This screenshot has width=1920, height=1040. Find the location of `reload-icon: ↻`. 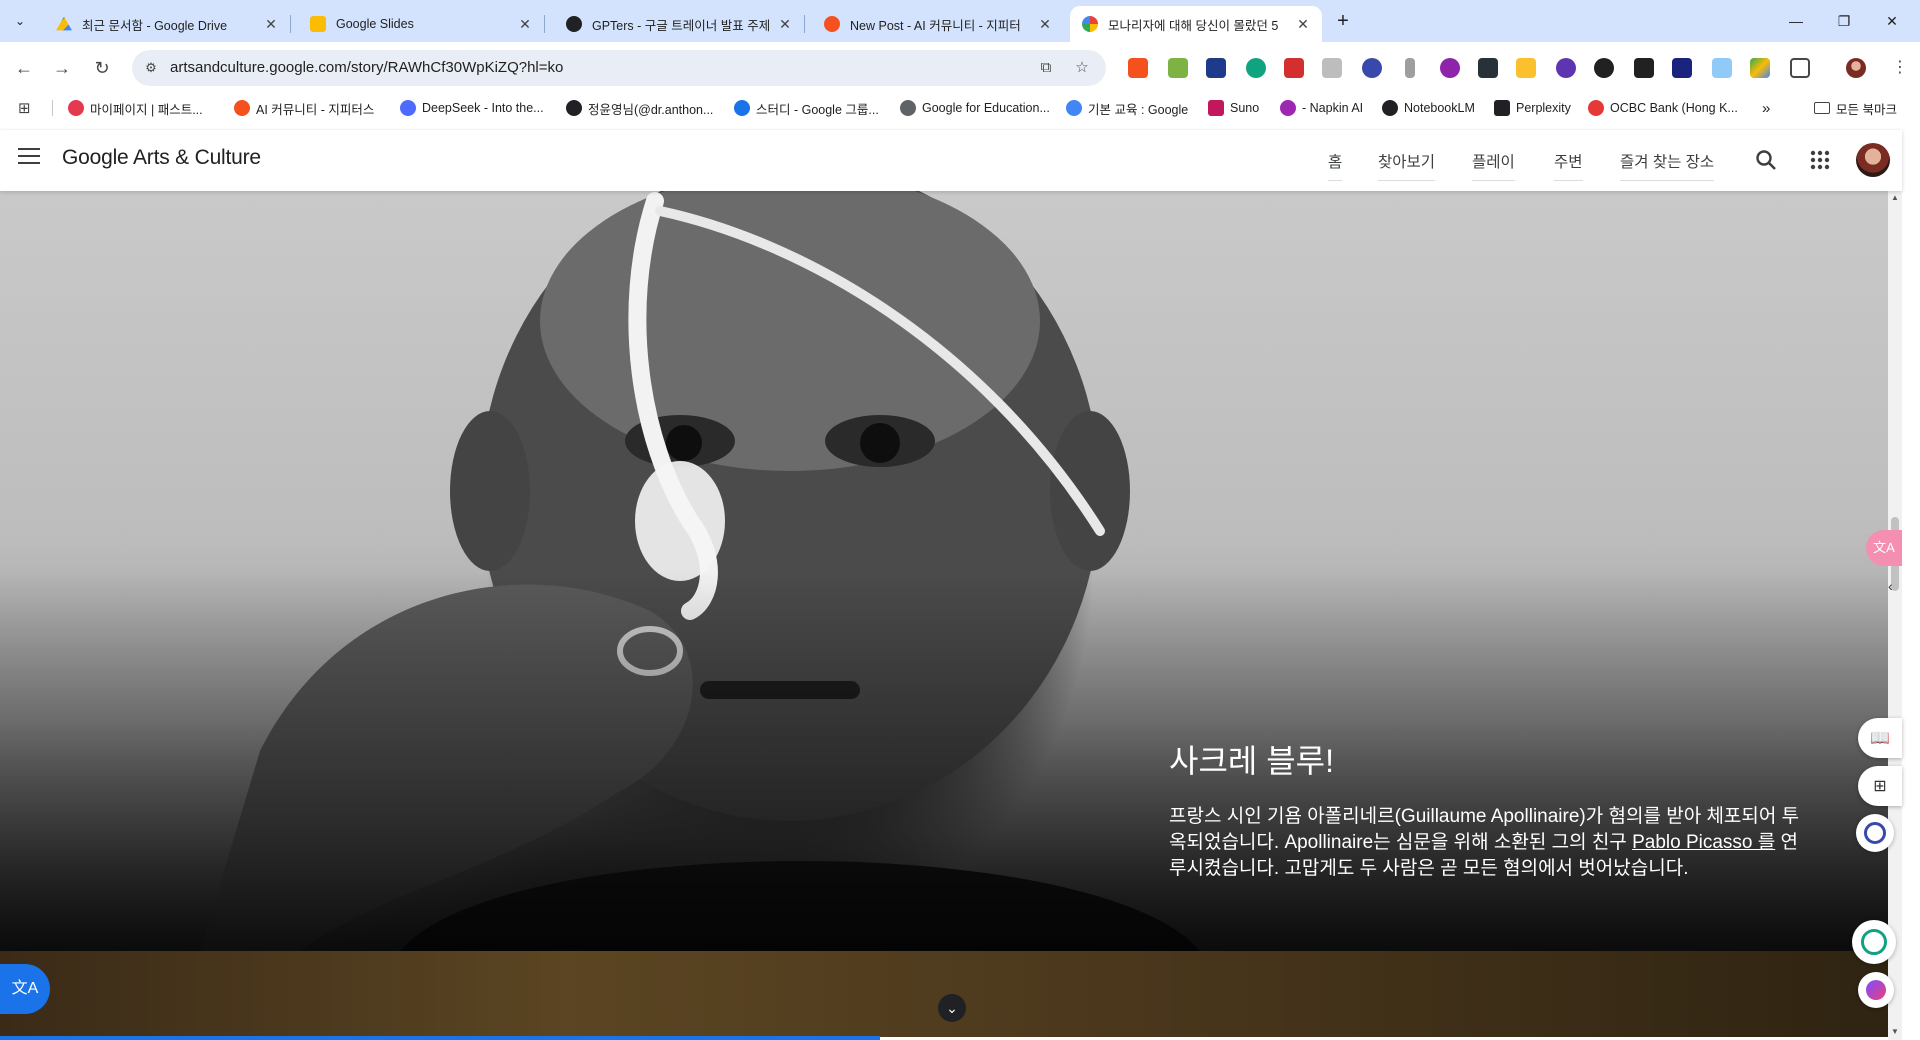

reload-icon: ↻ is located at coordinates (102, 68).